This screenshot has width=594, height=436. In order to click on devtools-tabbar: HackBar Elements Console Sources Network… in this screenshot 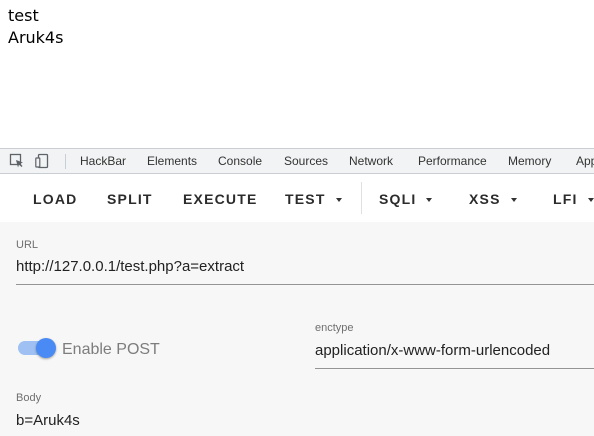, I will do `click(297, 161)`.